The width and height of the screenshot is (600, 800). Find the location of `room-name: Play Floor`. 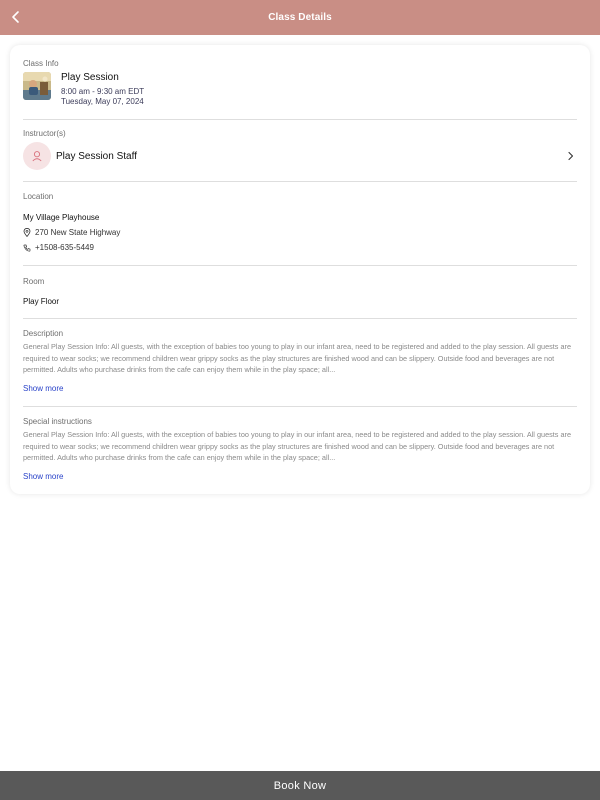

room-name: Play Floor is located at coordinates (41, 301).